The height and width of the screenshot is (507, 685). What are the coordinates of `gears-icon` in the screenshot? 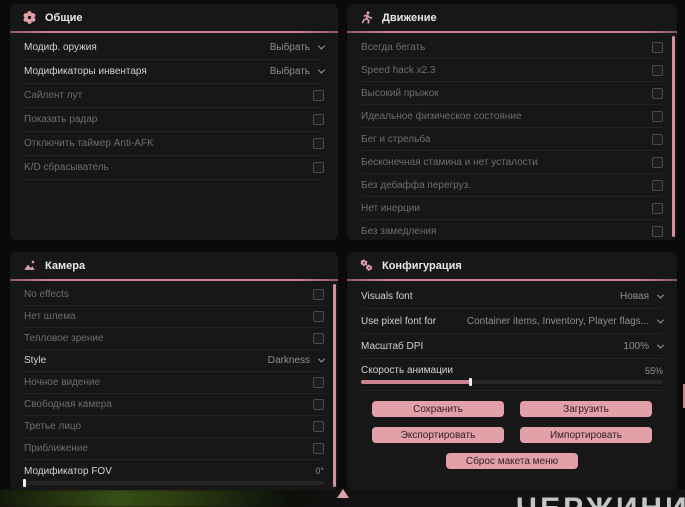 It's located at (366, 265).